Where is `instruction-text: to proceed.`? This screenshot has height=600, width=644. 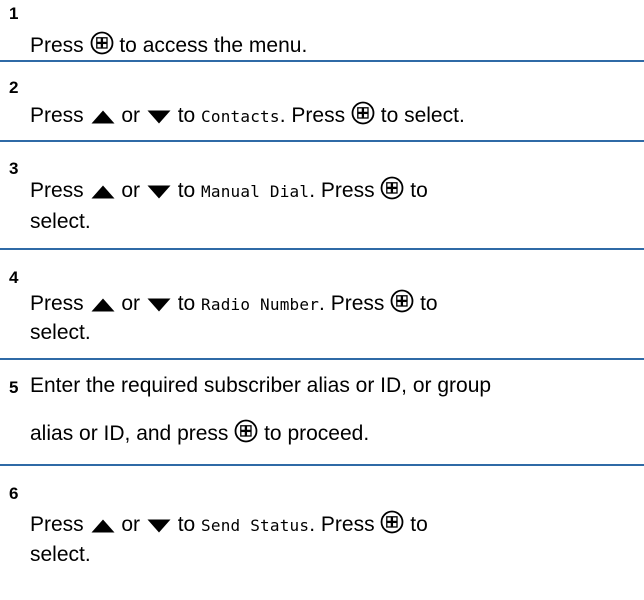 instruction-text: to proceed. is located at coordinates (314, 433).